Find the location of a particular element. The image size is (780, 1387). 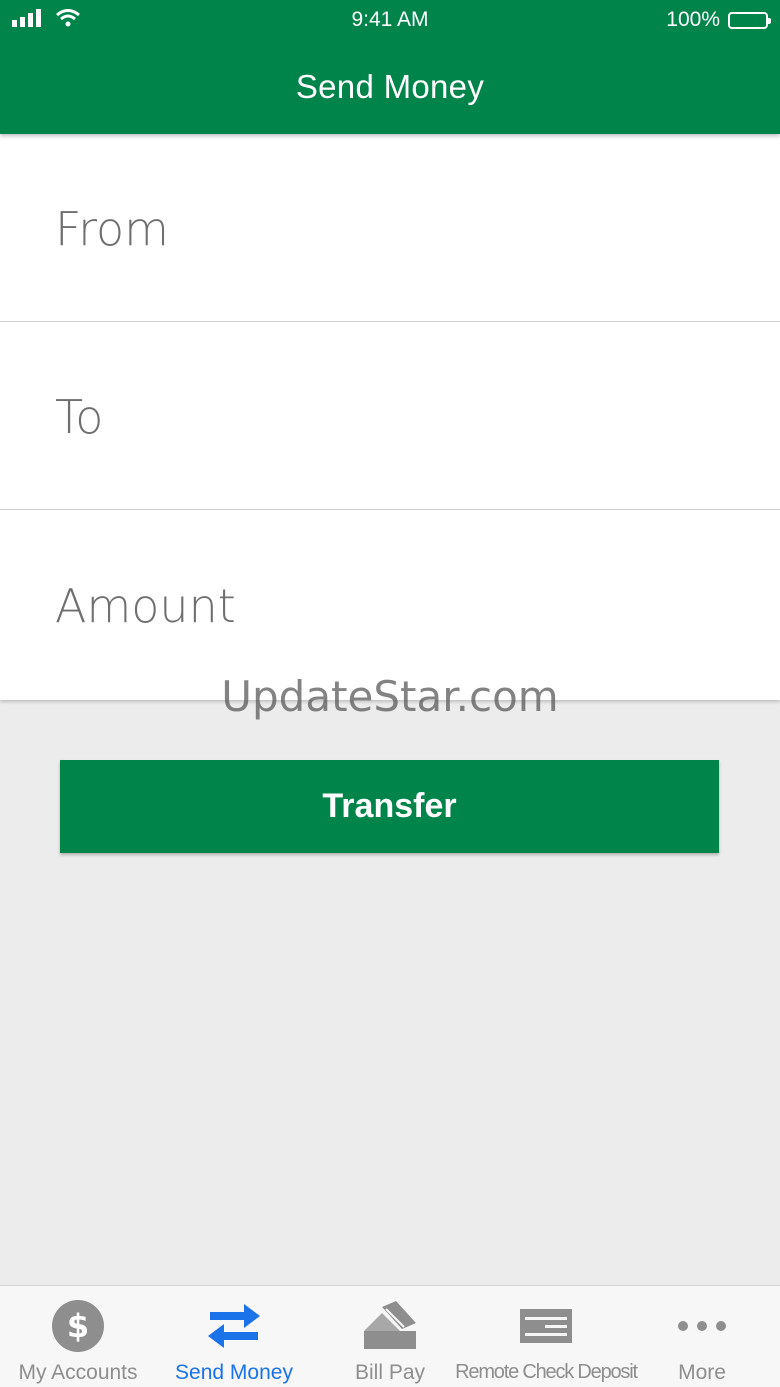

page-title: Send Money is located at coordinates (390, 86).